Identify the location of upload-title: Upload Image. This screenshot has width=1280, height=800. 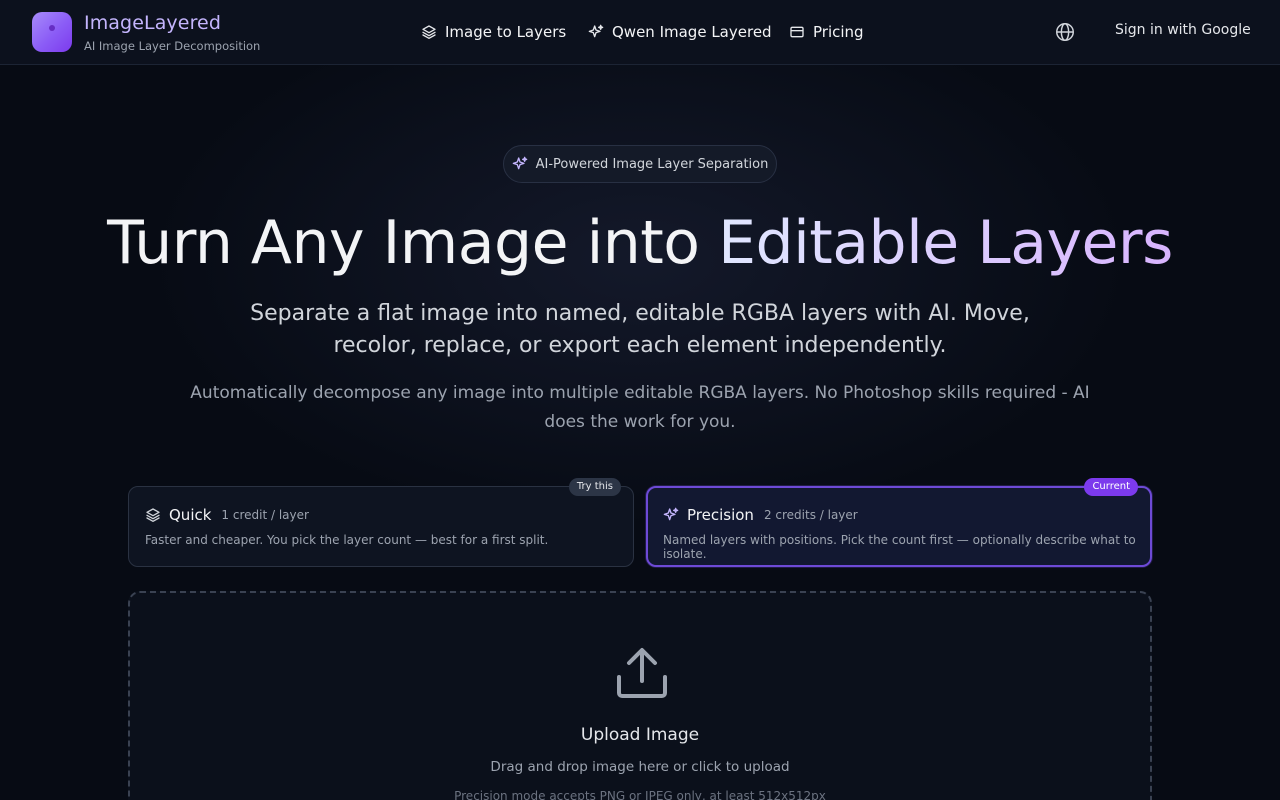
(640, 735).